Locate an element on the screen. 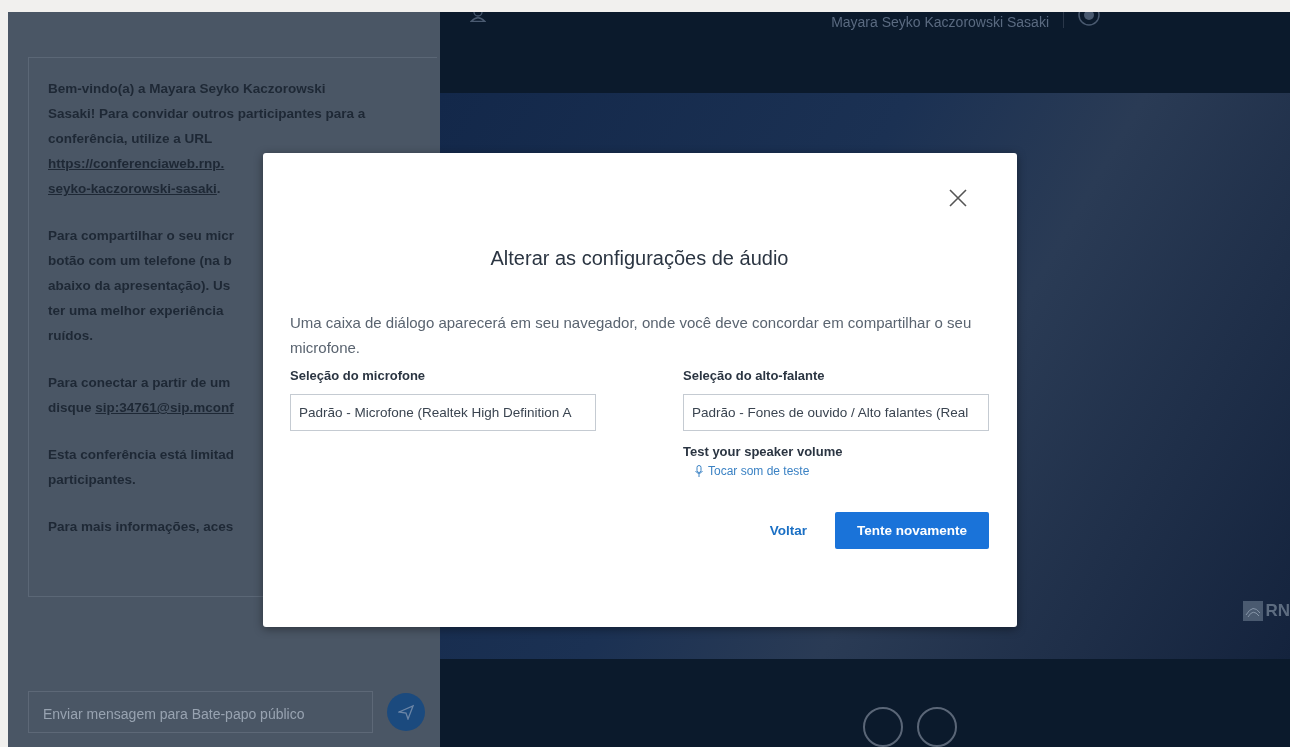 This screenshot has width=1290, height=747. close-icon is located at coordinates (958, 198).